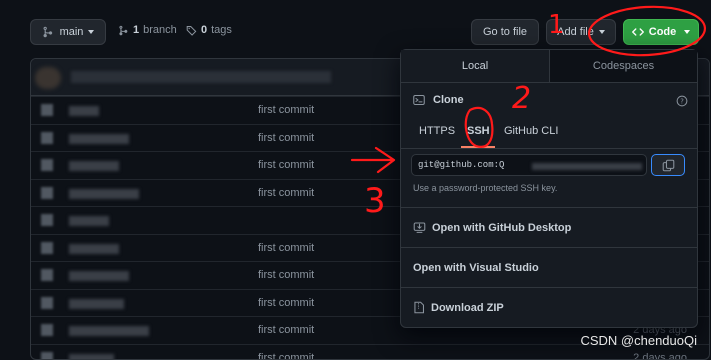 Image resolution: width=711 pixels, height=360 pixels. What do you see at coordinates (549, 307) in the screenshot?
I see `download-zip: Download ZIP` at bounding box center [549, 307].